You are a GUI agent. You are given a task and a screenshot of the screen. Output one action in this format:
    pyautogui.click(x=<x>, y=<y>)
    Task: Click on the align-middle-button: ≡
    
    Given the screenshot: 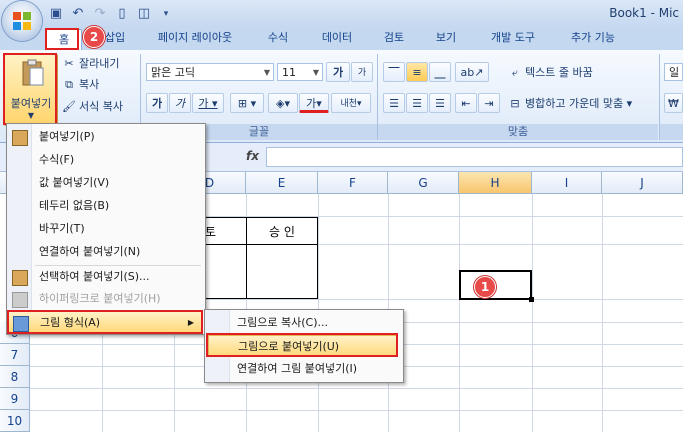 What is the action you would take?
    pyautogui.click(x=417, y=72)
    